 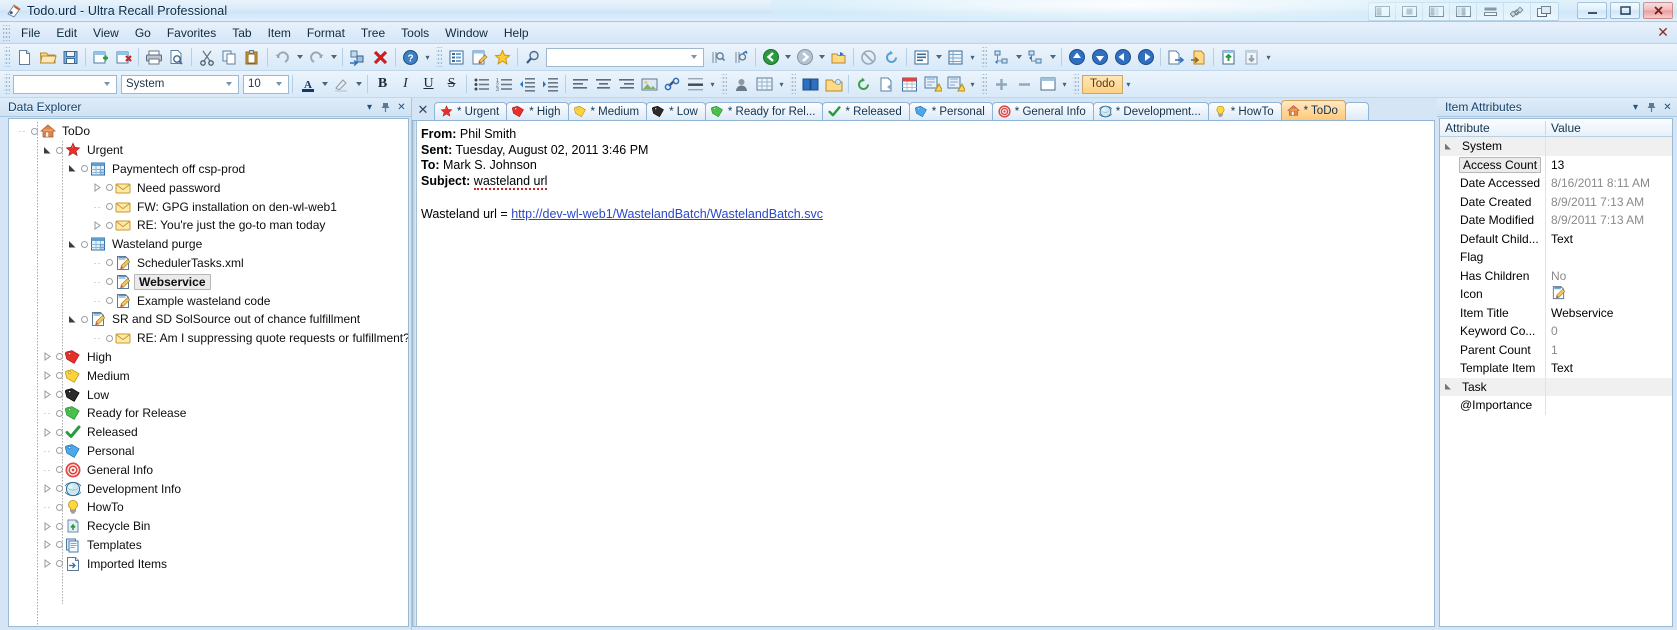 I want to click on check-in-icon, so click(x=1228, y=57).